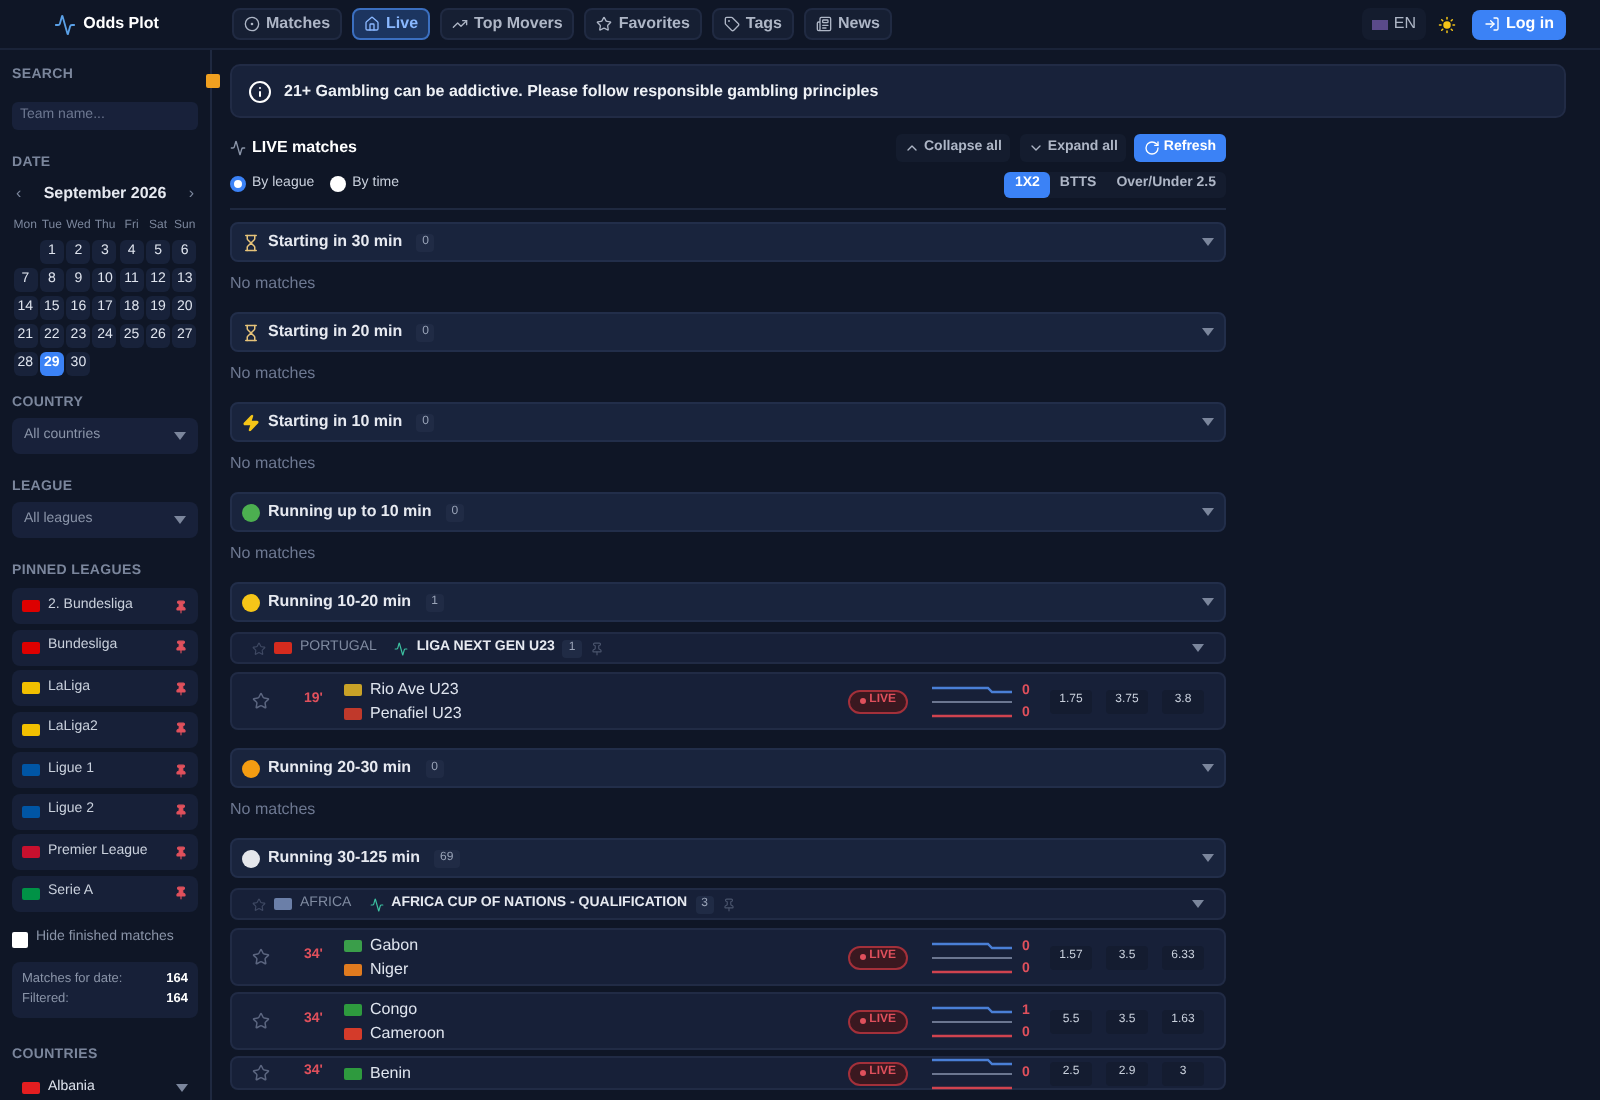  I want to click on page-title: LIVE matches, so click(304, 148).